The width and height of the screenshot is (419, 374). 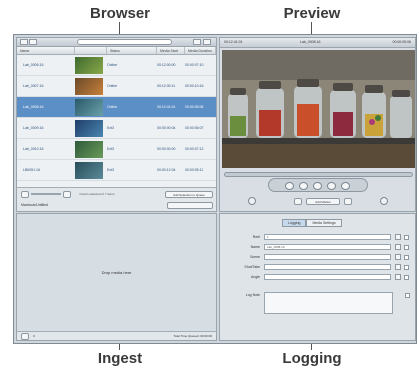 I want to click on video-frame, so click(x=318, y=109).